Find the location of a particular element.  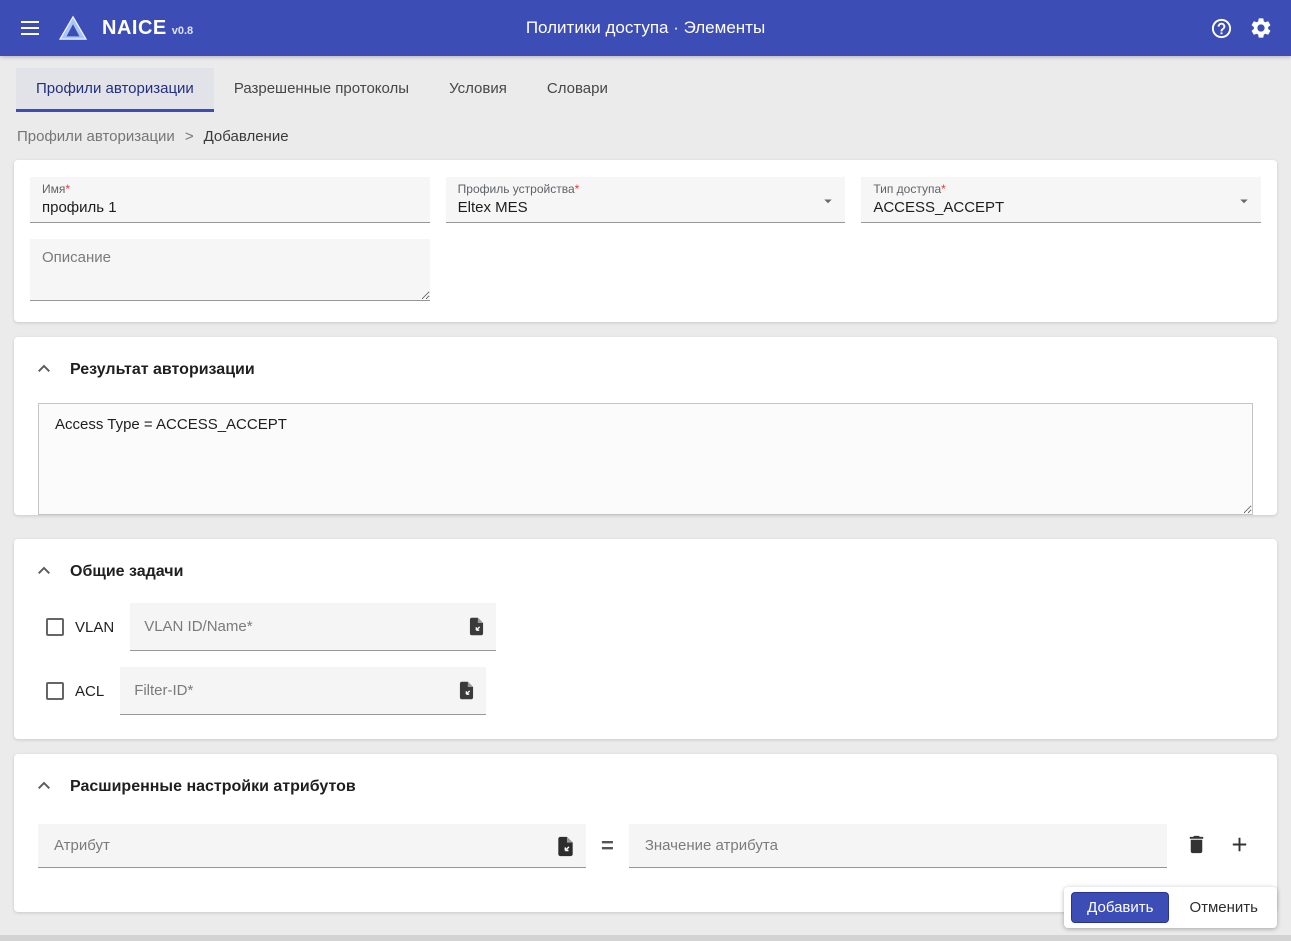

breadcrumb-current: Добавление is located at coordinates (246, 136).